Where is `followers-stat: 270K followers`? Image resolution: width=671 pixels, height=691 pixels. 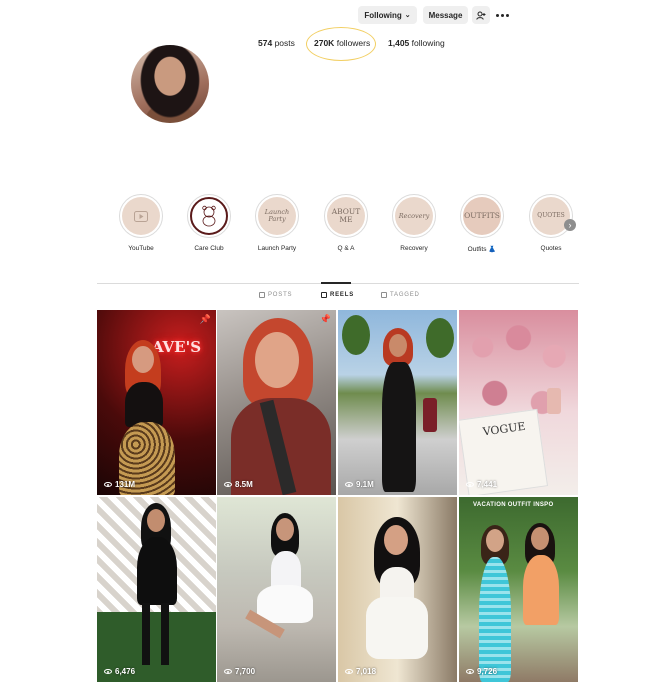
followers-stat: 270K followers is located at coordinates (342, 43).